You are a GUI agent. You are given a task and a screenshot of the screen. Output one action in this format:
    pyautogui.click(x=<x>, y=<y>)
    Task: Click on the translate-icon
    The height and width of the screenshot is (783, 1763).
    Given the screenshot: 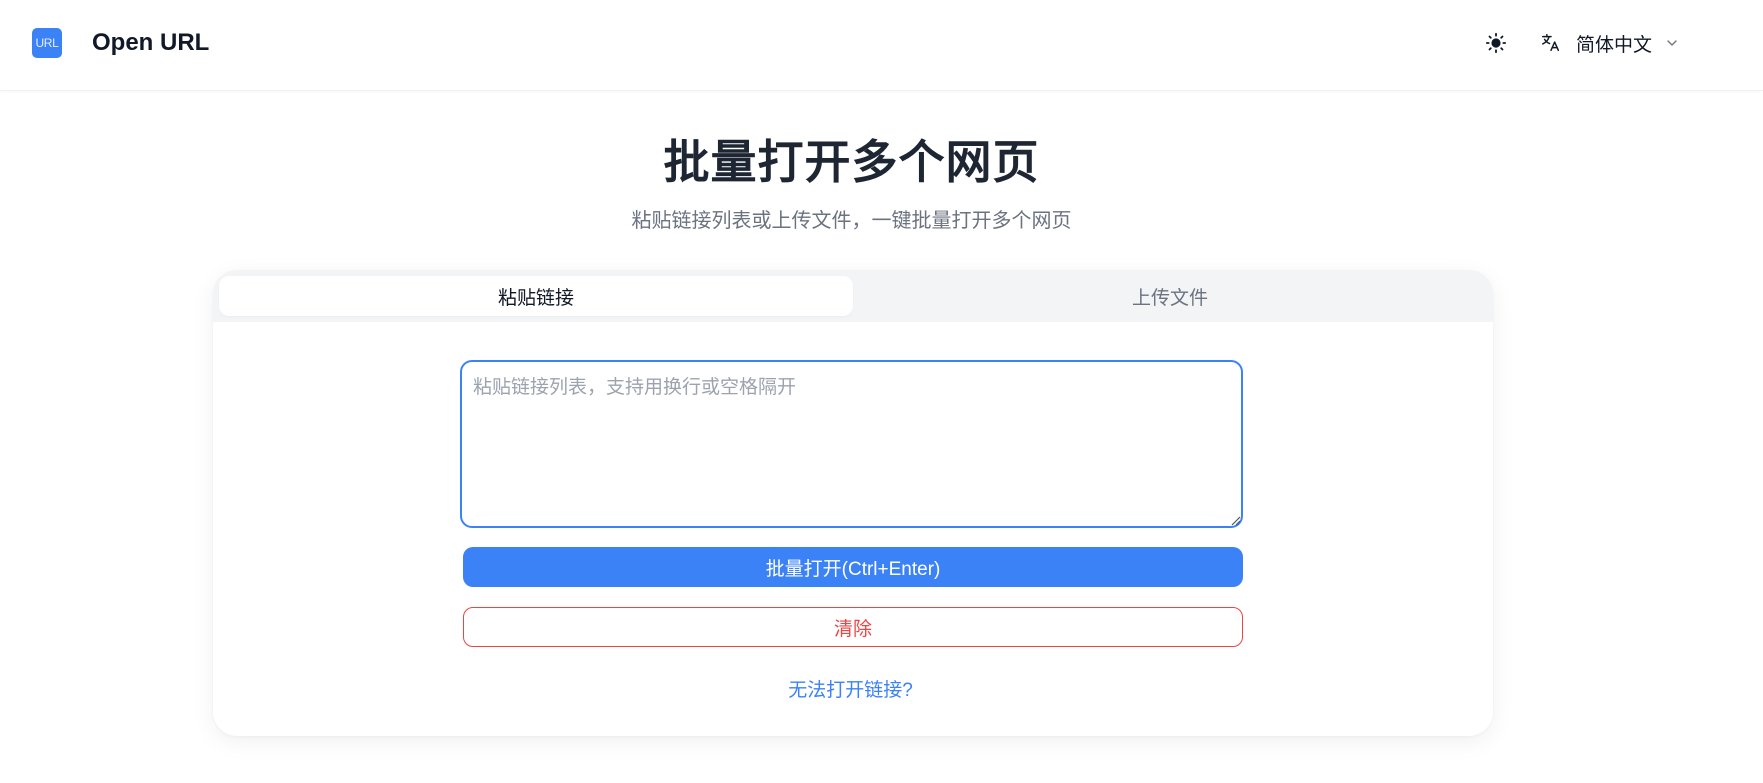 What is the action you would take?
    pyautogui.click(x=1551, y=43)
    